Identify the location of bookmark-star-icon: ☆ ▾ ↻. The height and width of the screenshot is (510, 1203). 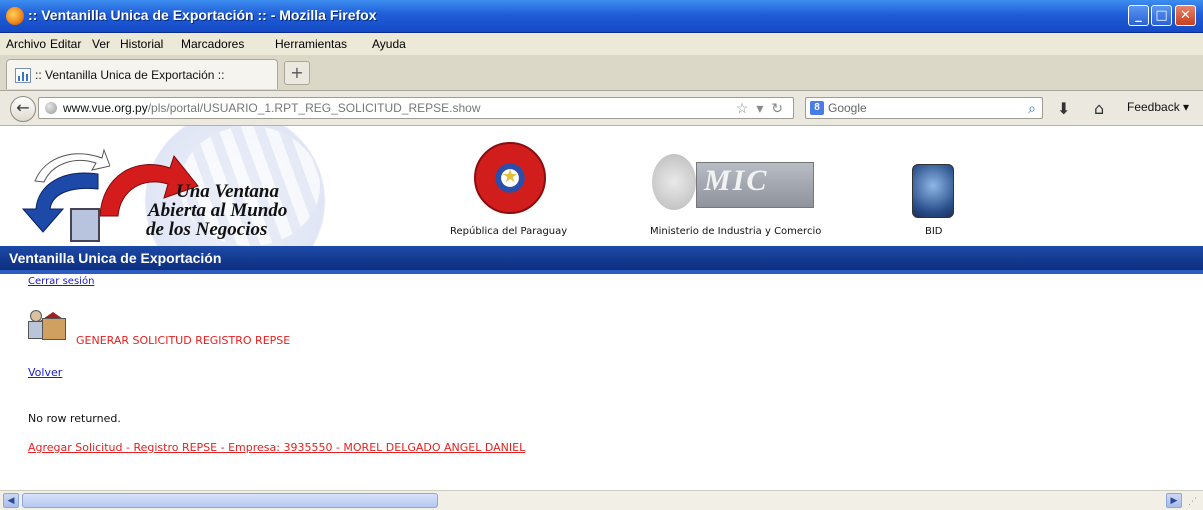
(760, 108).